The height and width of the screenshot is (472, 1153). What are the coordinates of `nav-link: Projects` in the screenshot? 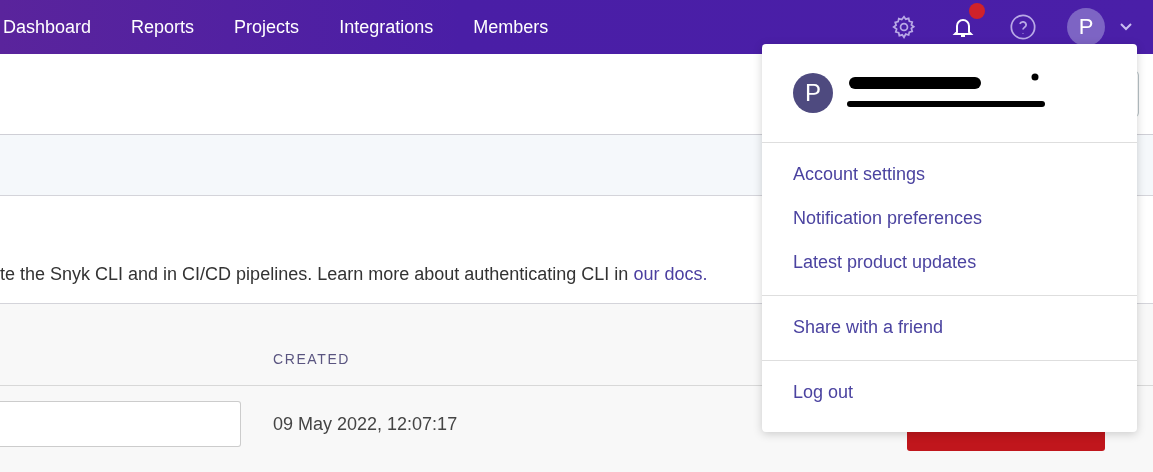 It's located at (267, 27).